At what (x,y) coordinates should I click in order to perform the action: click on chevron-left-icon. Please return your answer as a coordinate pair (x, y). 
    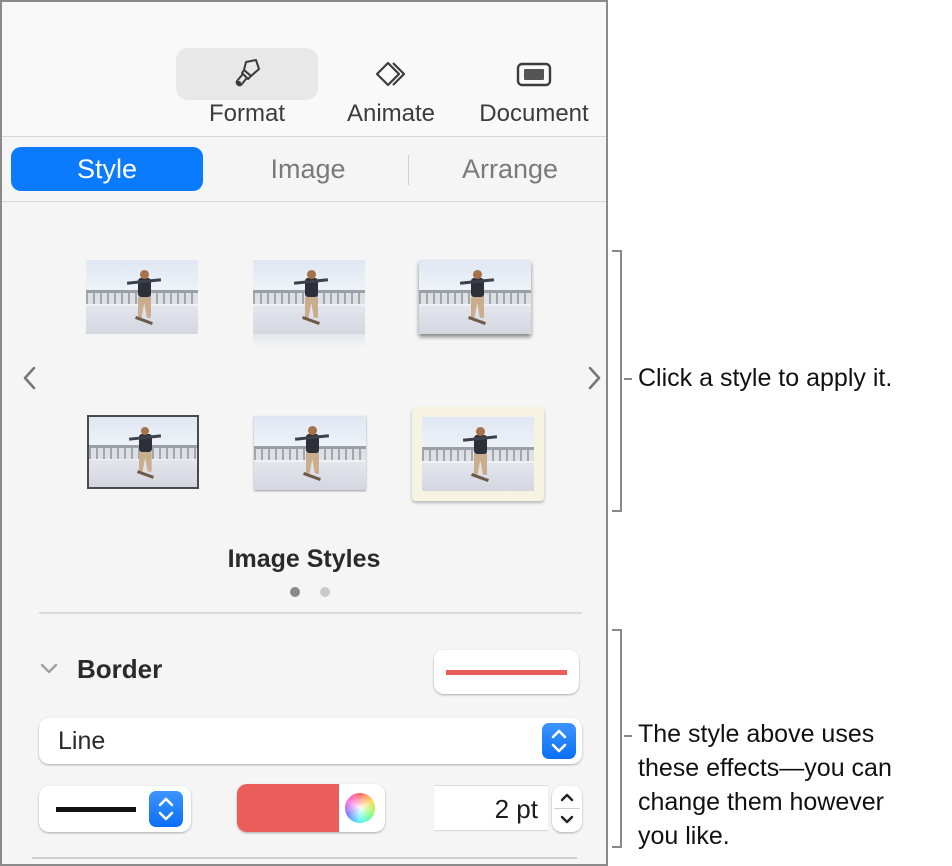
    Looking at the image, I should click on (30, 378).